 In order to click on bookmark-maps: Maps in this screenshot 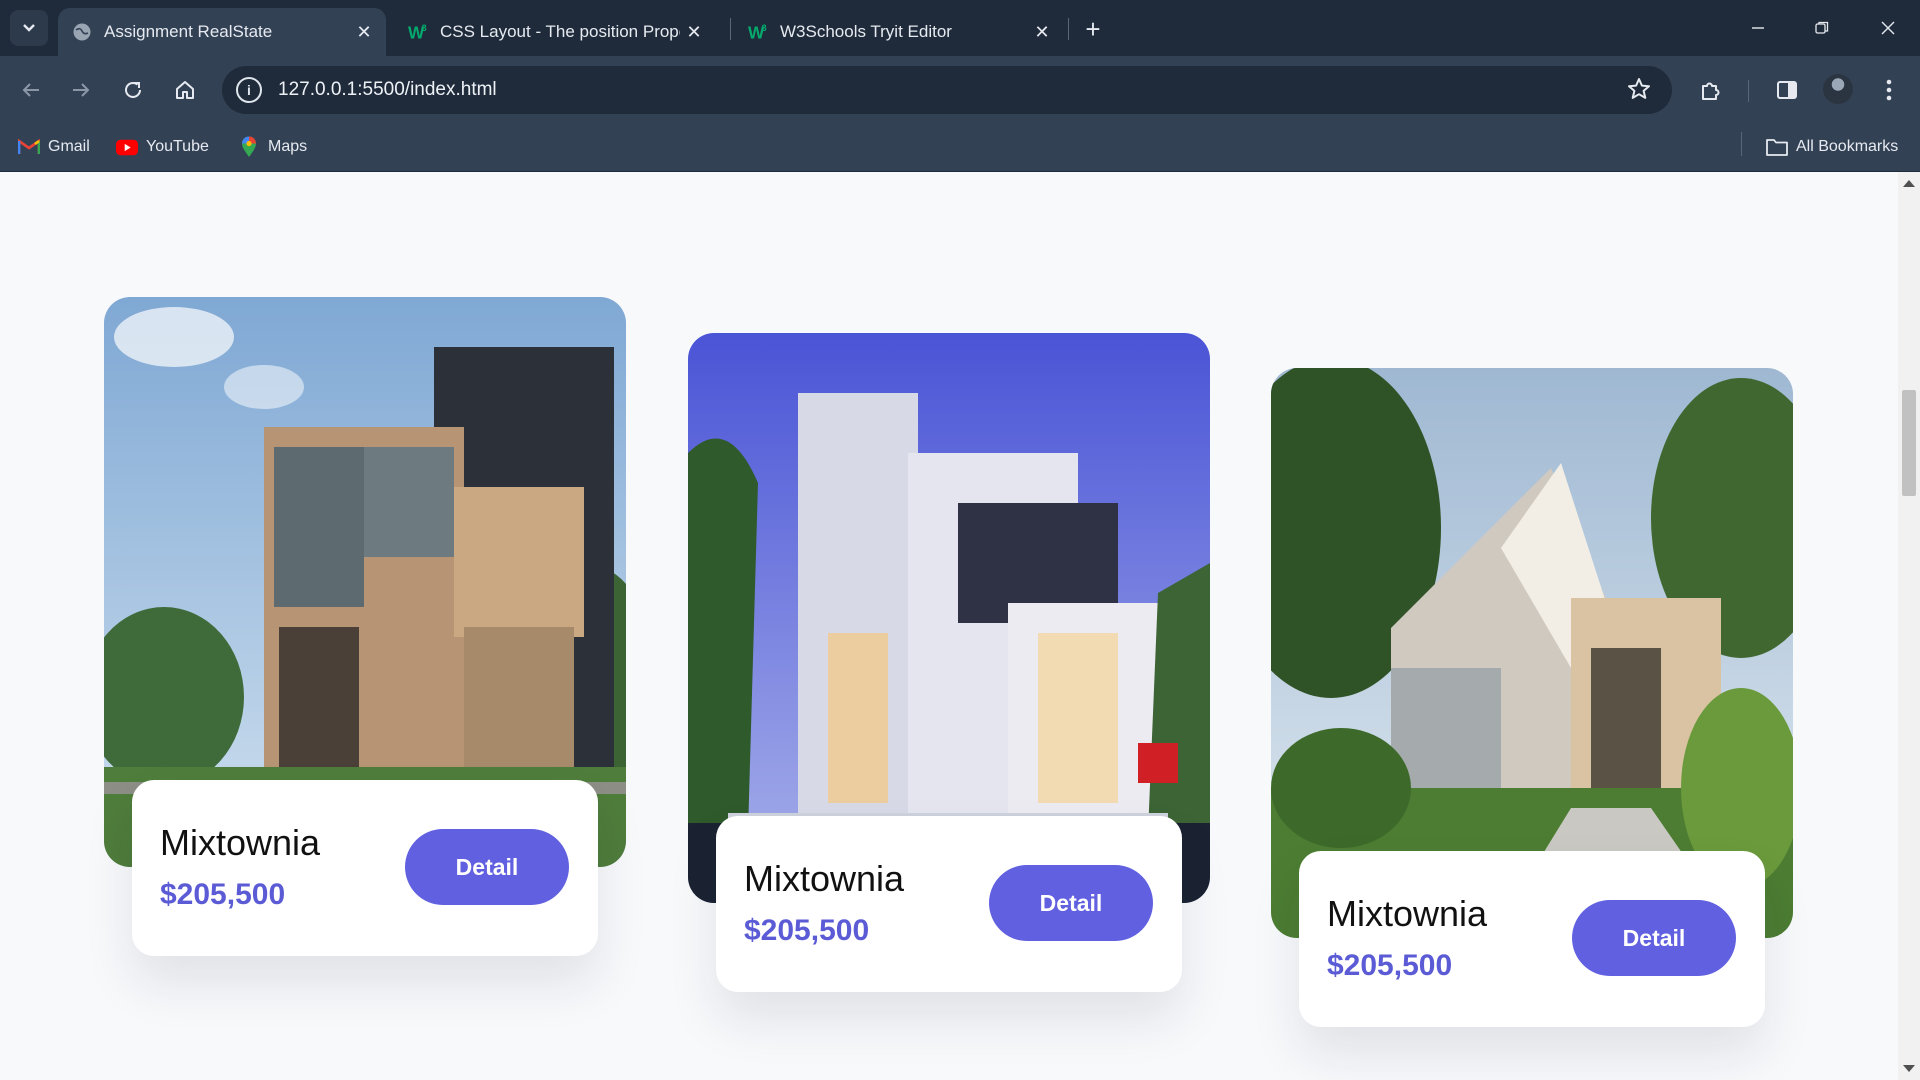, I will do `click(272, 147)`.